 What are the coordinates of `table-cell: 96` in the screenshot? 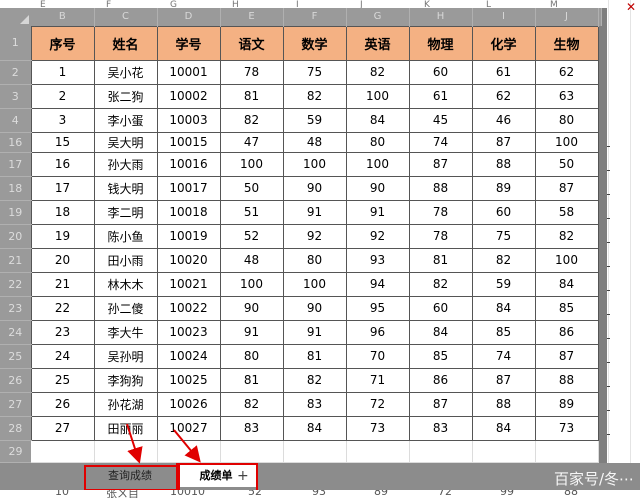 It's located at (377, 332).